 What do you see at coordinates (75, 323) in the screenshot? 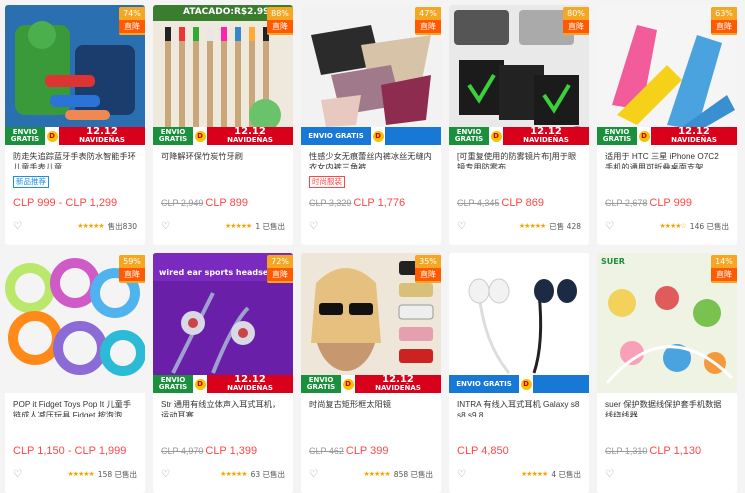
I see `product-image: 59% 直降` at bounding box center [75, 323].